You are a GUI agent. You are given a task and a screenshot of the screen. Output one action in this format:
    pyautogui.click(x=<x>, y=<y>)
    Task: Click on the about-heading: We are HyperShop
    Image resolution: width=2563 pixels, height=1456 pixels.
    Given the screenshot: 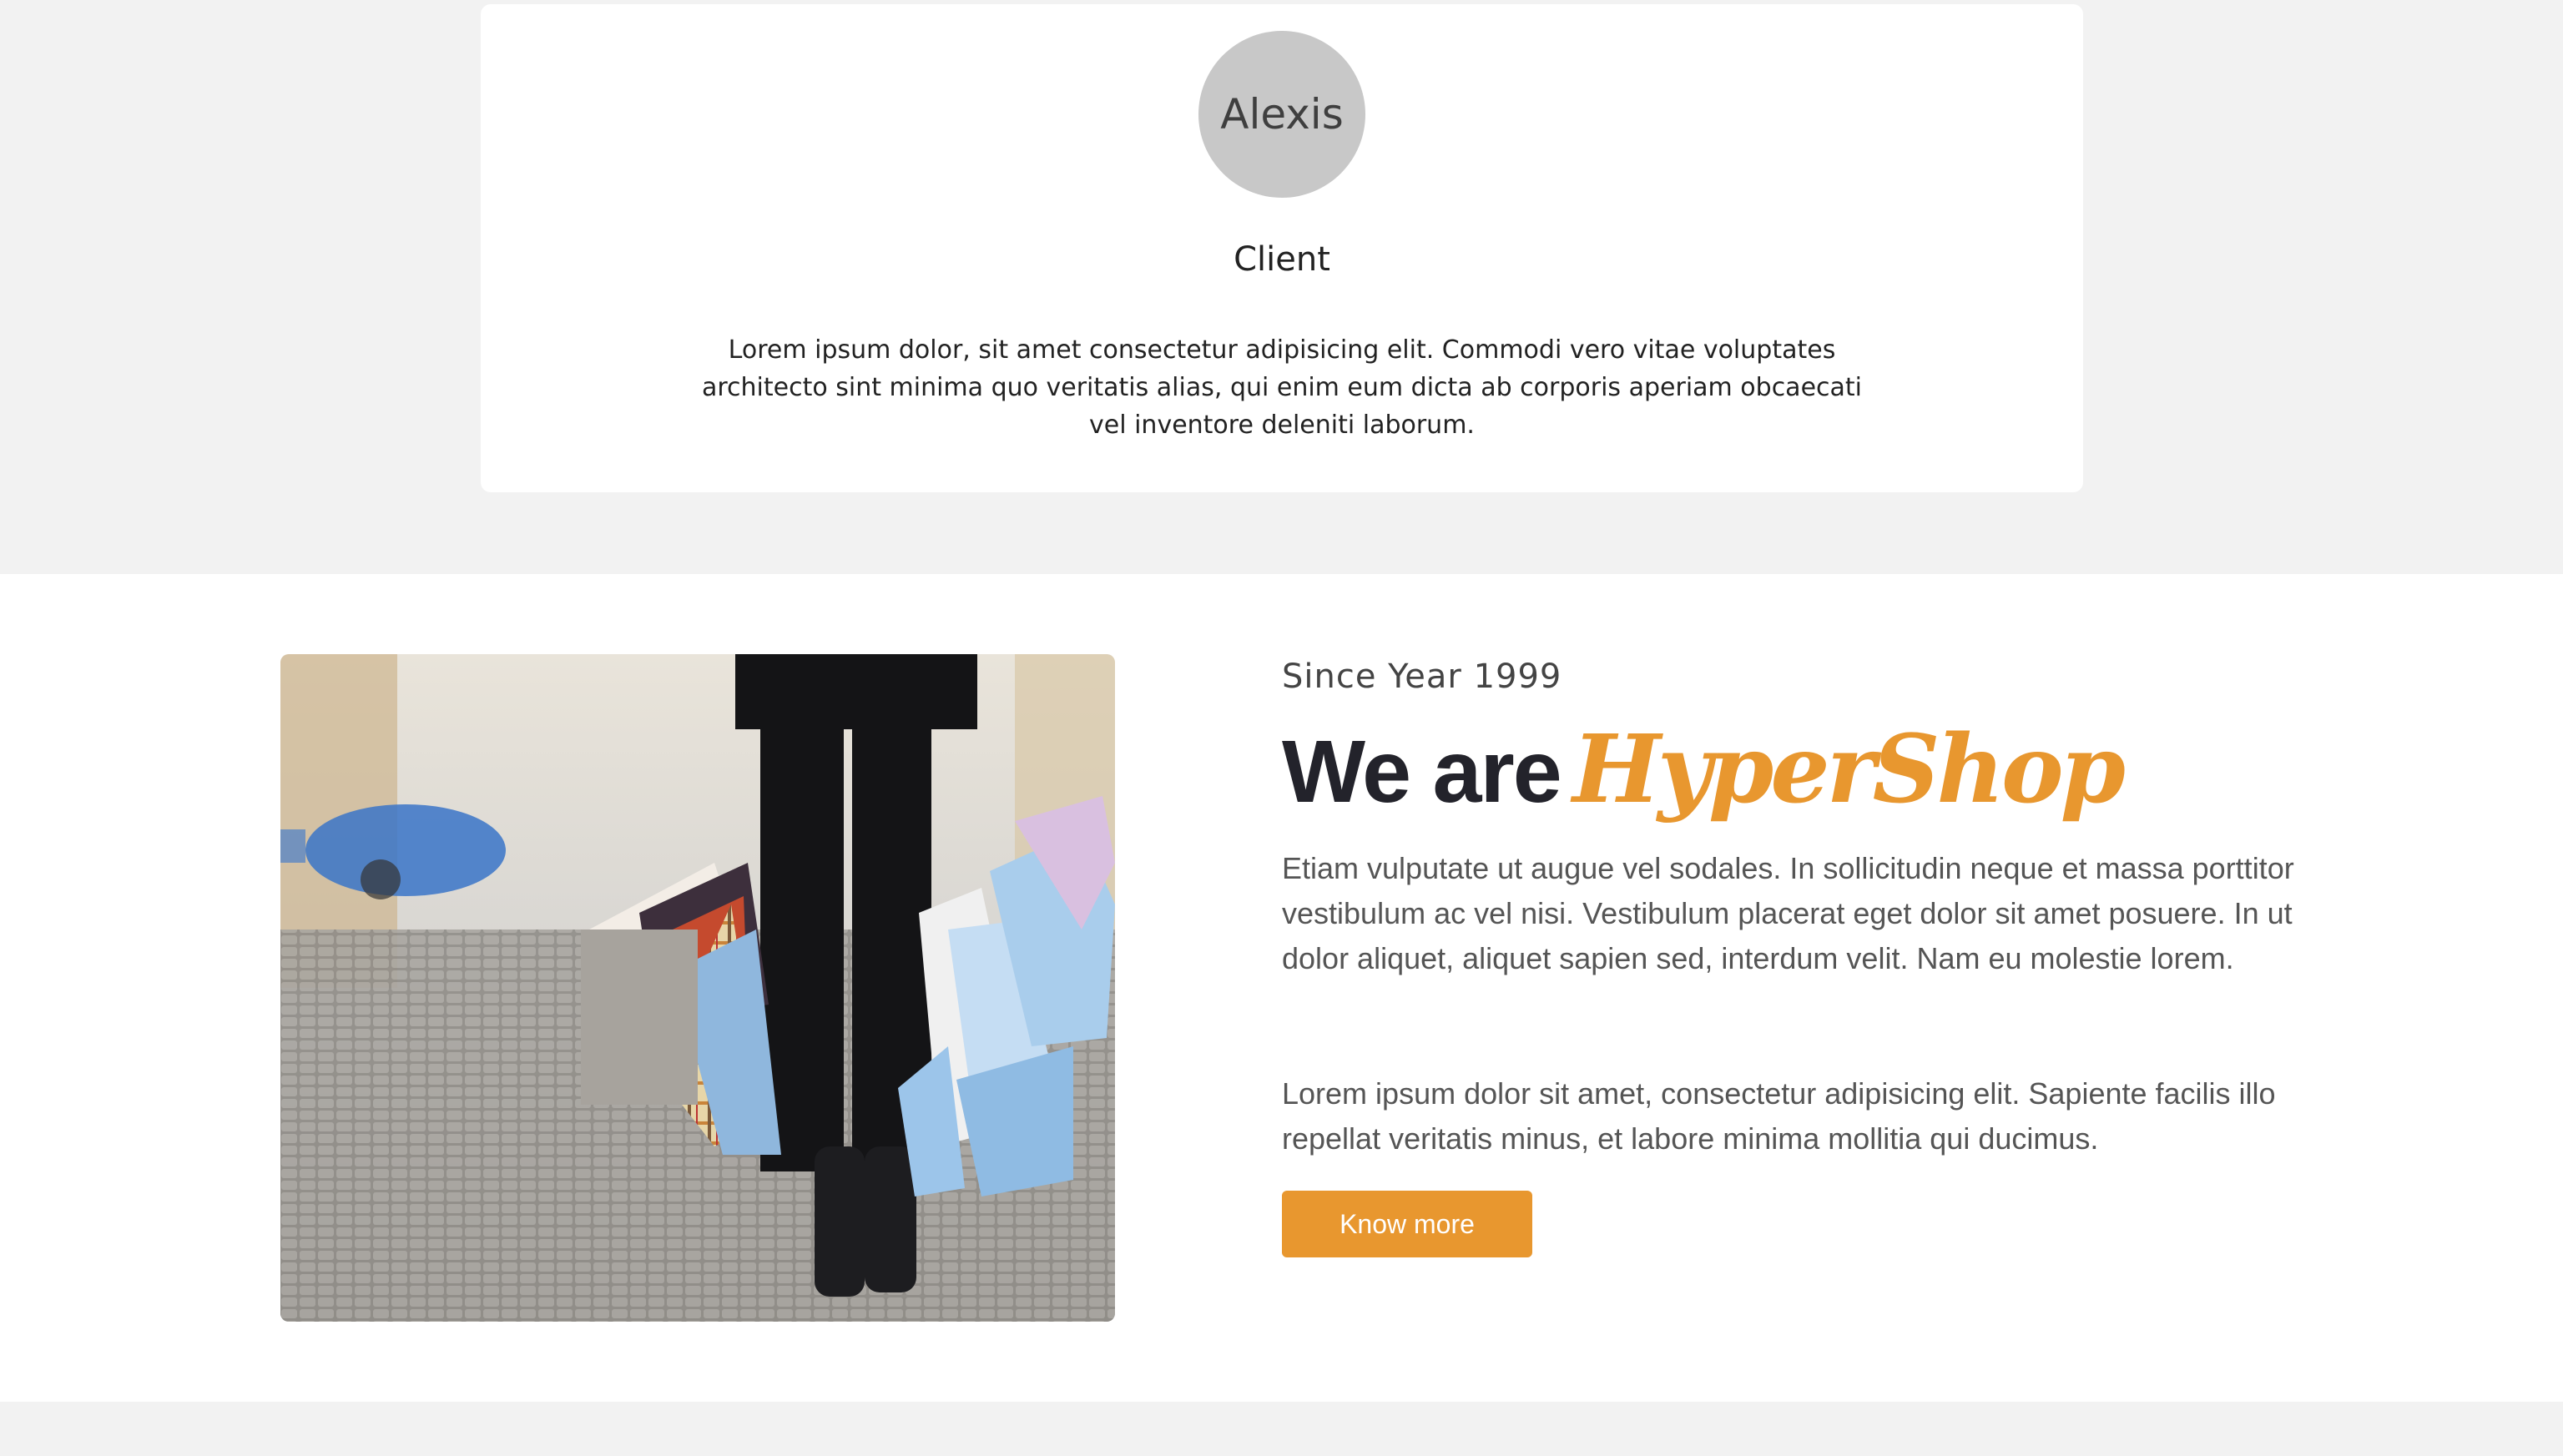 What is the action you would take?
    pyautogui.click(x=1704, y=784)
    